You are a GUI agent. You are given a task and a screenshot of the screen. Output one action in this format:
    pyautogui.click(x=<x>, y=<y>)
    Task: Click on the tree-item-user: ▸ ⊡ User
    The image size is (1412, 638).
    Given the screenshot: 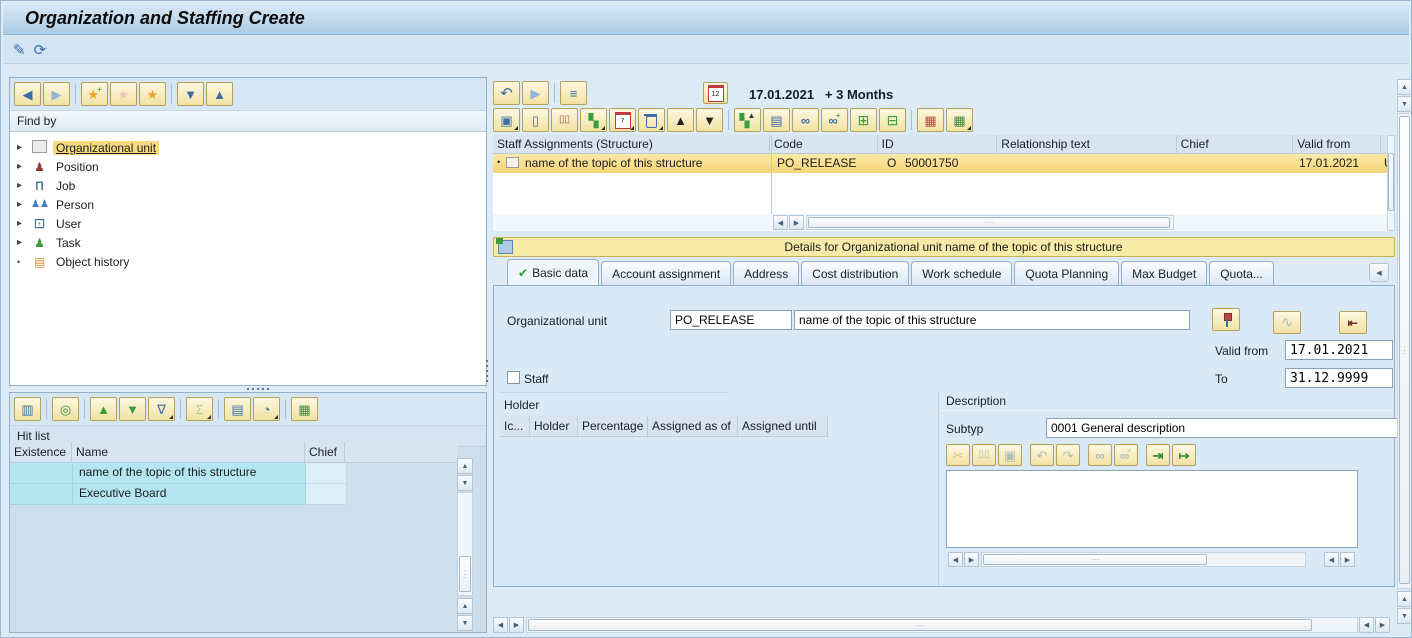 What is the action you would take?
    pyautogui.click(x=248, y=223)
    